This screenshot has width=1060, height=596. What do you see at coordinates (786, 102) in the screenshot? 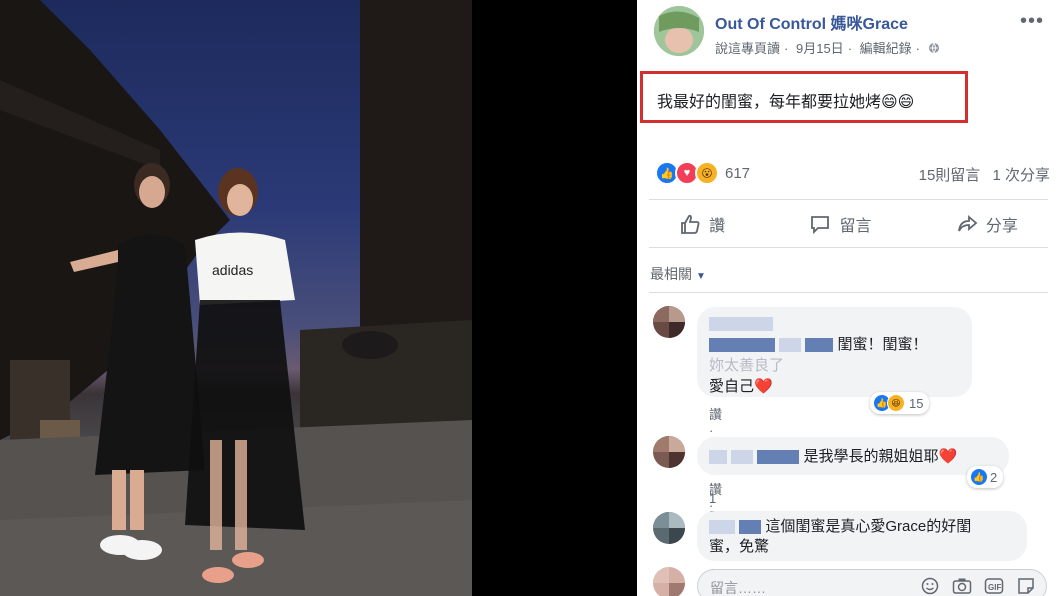
I see `post-text: 我最好的閨蜜，每年都要拉她烤😄😄` at bounding box center [786, 102].